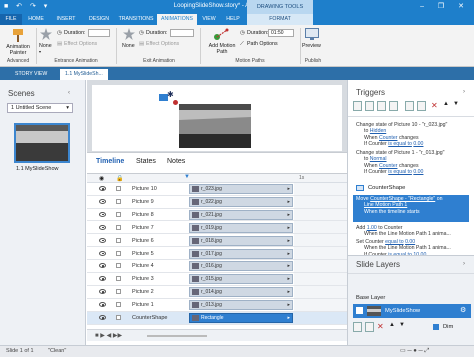  I want to click on timeline-bar: r_013.jpg ▸, so click(241, 305).